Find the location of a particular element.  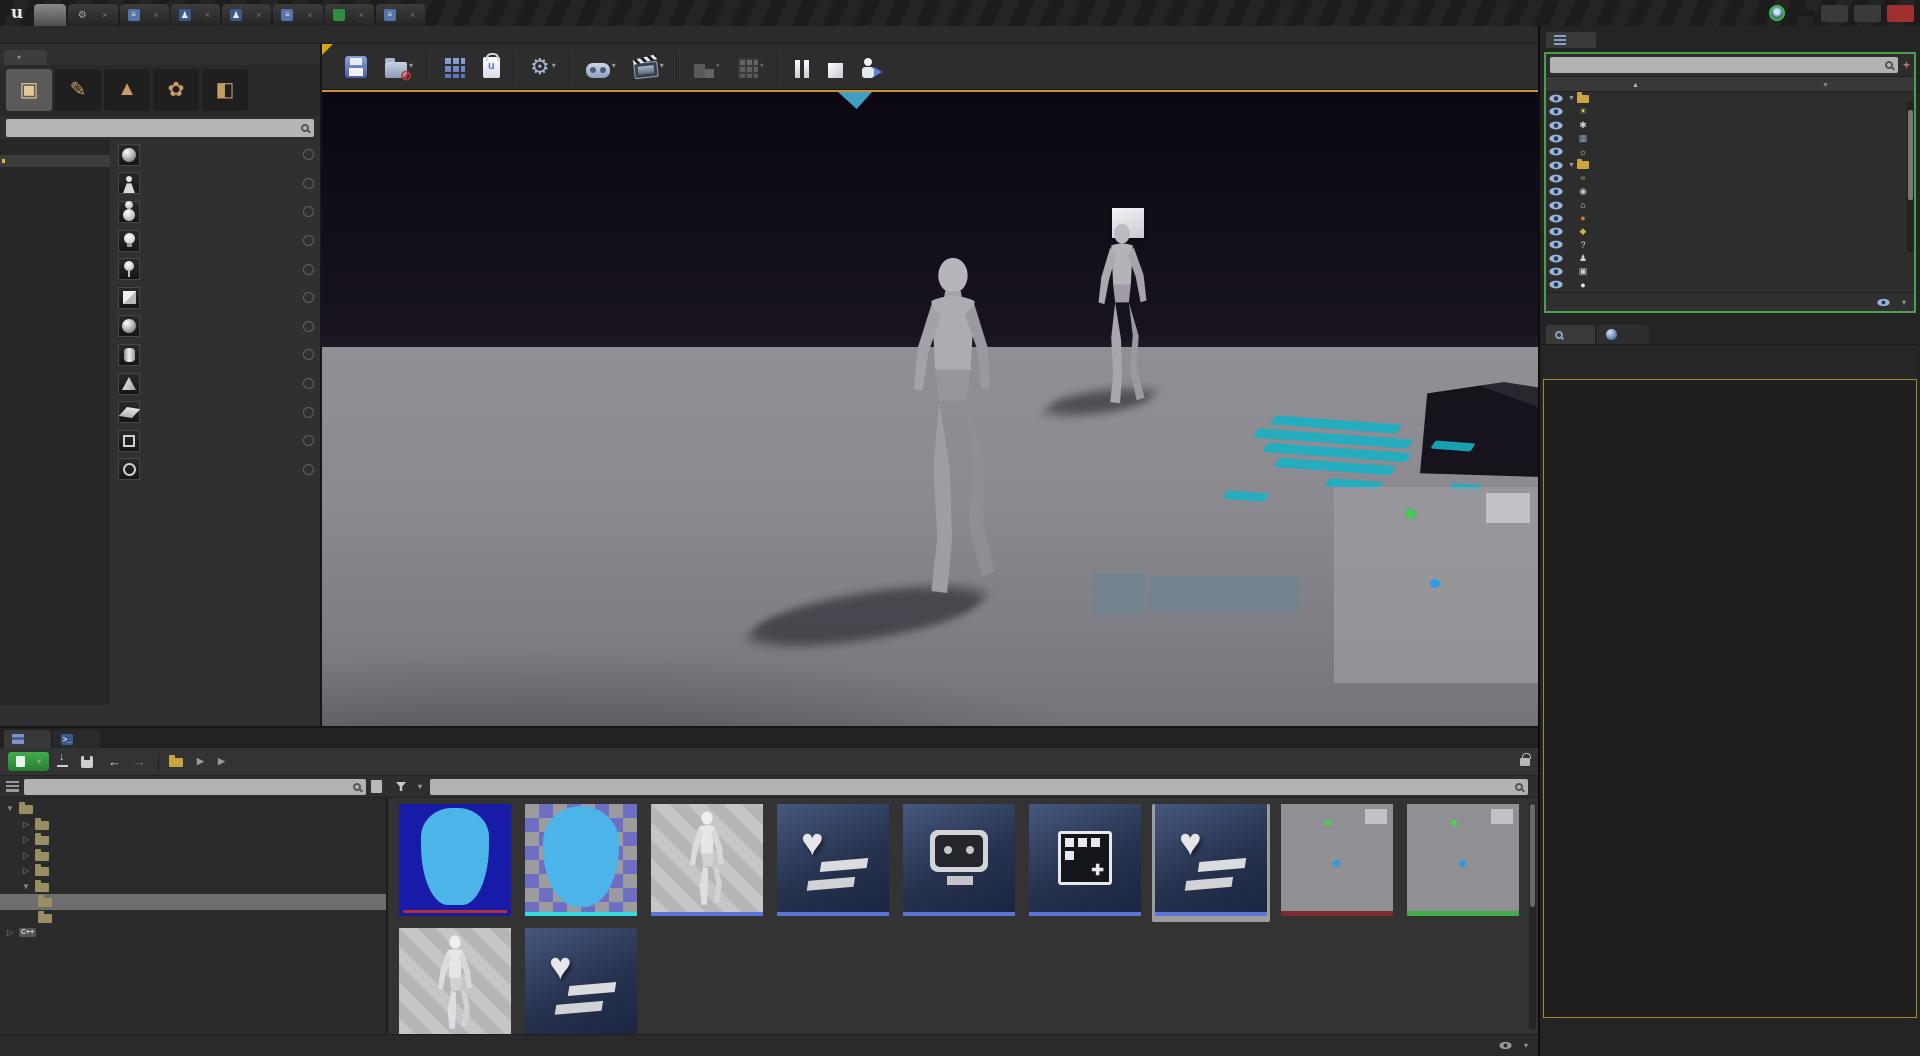

asset-enemyhud: ♥ is located at coordinates (833, 863).